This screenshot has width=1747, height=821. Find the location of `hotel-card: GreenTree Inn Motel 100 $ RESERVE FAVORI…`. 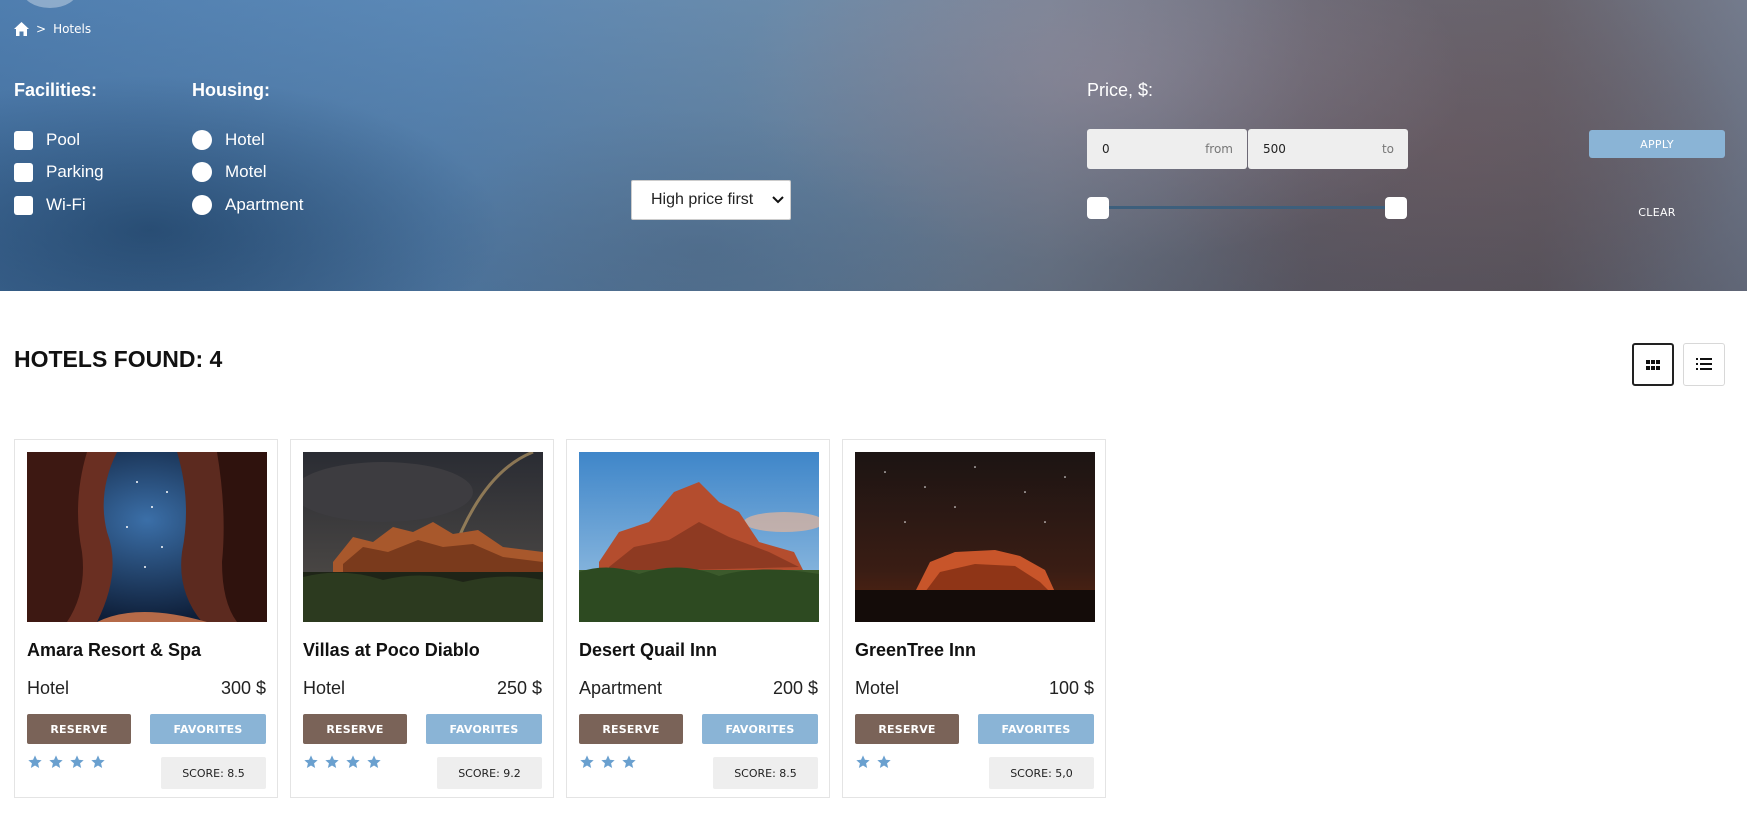

hotel-card: GreenTree Inn Motel 100 $ RESERVE FAVORI… is located at coordinates (974, 618).